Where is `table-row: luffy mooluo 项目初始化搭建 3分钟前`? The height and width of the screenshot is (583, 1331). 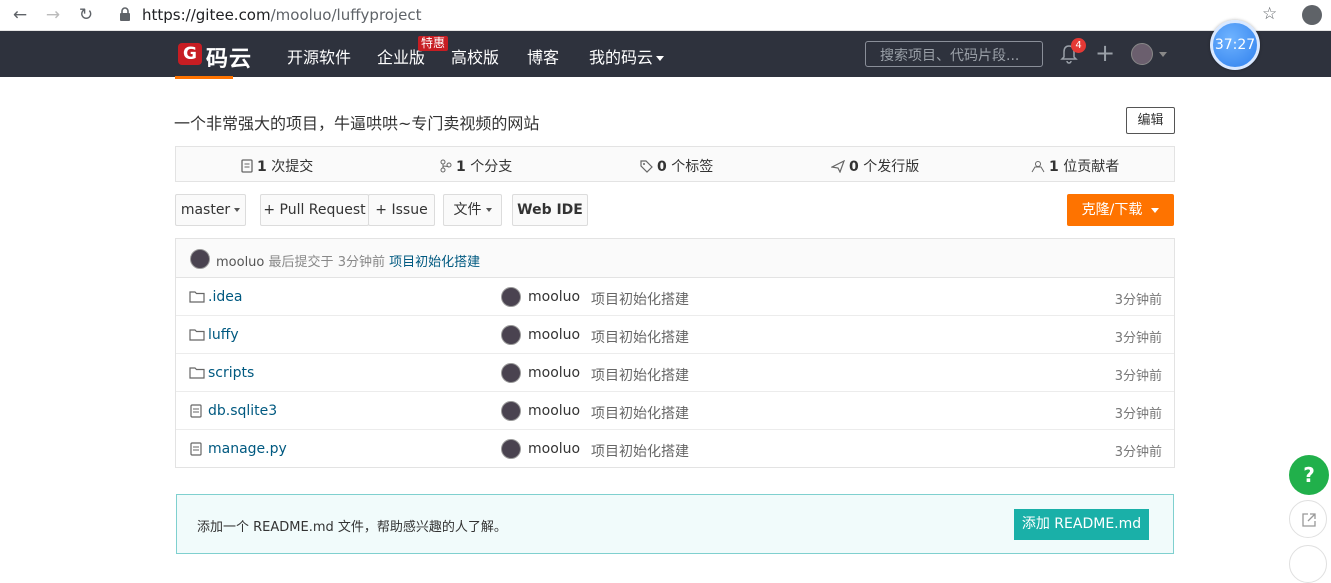
table-row: luffy mooluo 项目初始化搭建 3分钟前 is located at coordinates (675, 335).